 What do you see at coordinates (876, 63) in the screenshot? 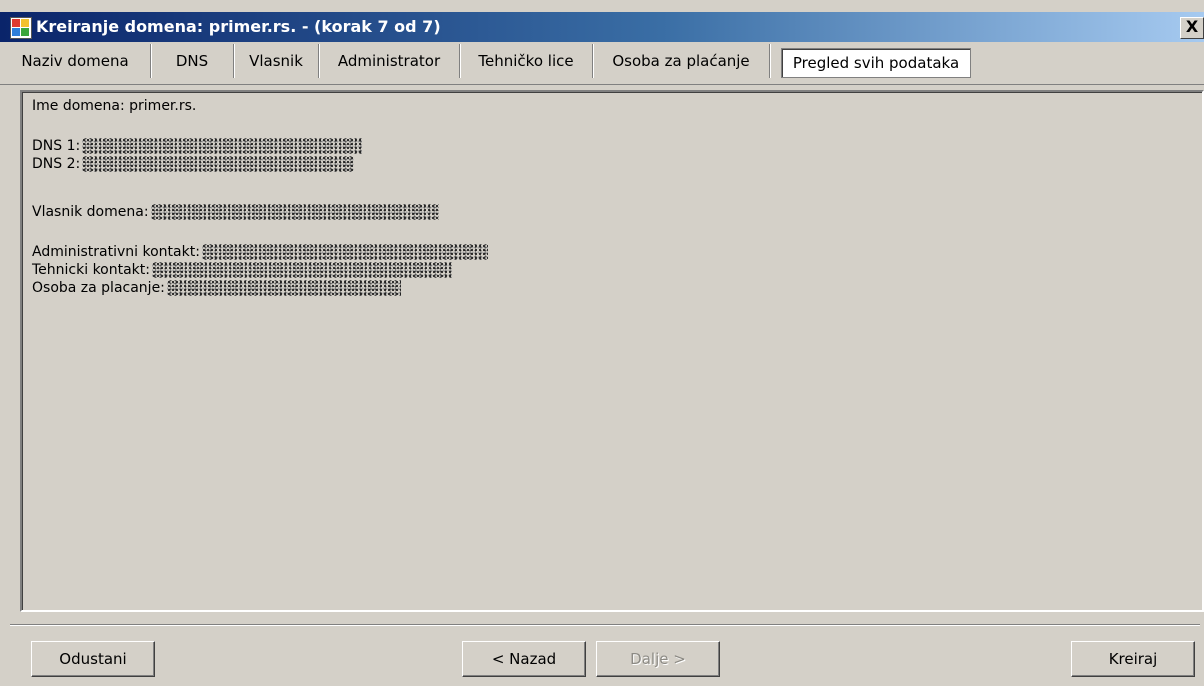
I see `tab-pregled-svih-podataka: Pregled svih podataka` at bounding box center [876, 63].